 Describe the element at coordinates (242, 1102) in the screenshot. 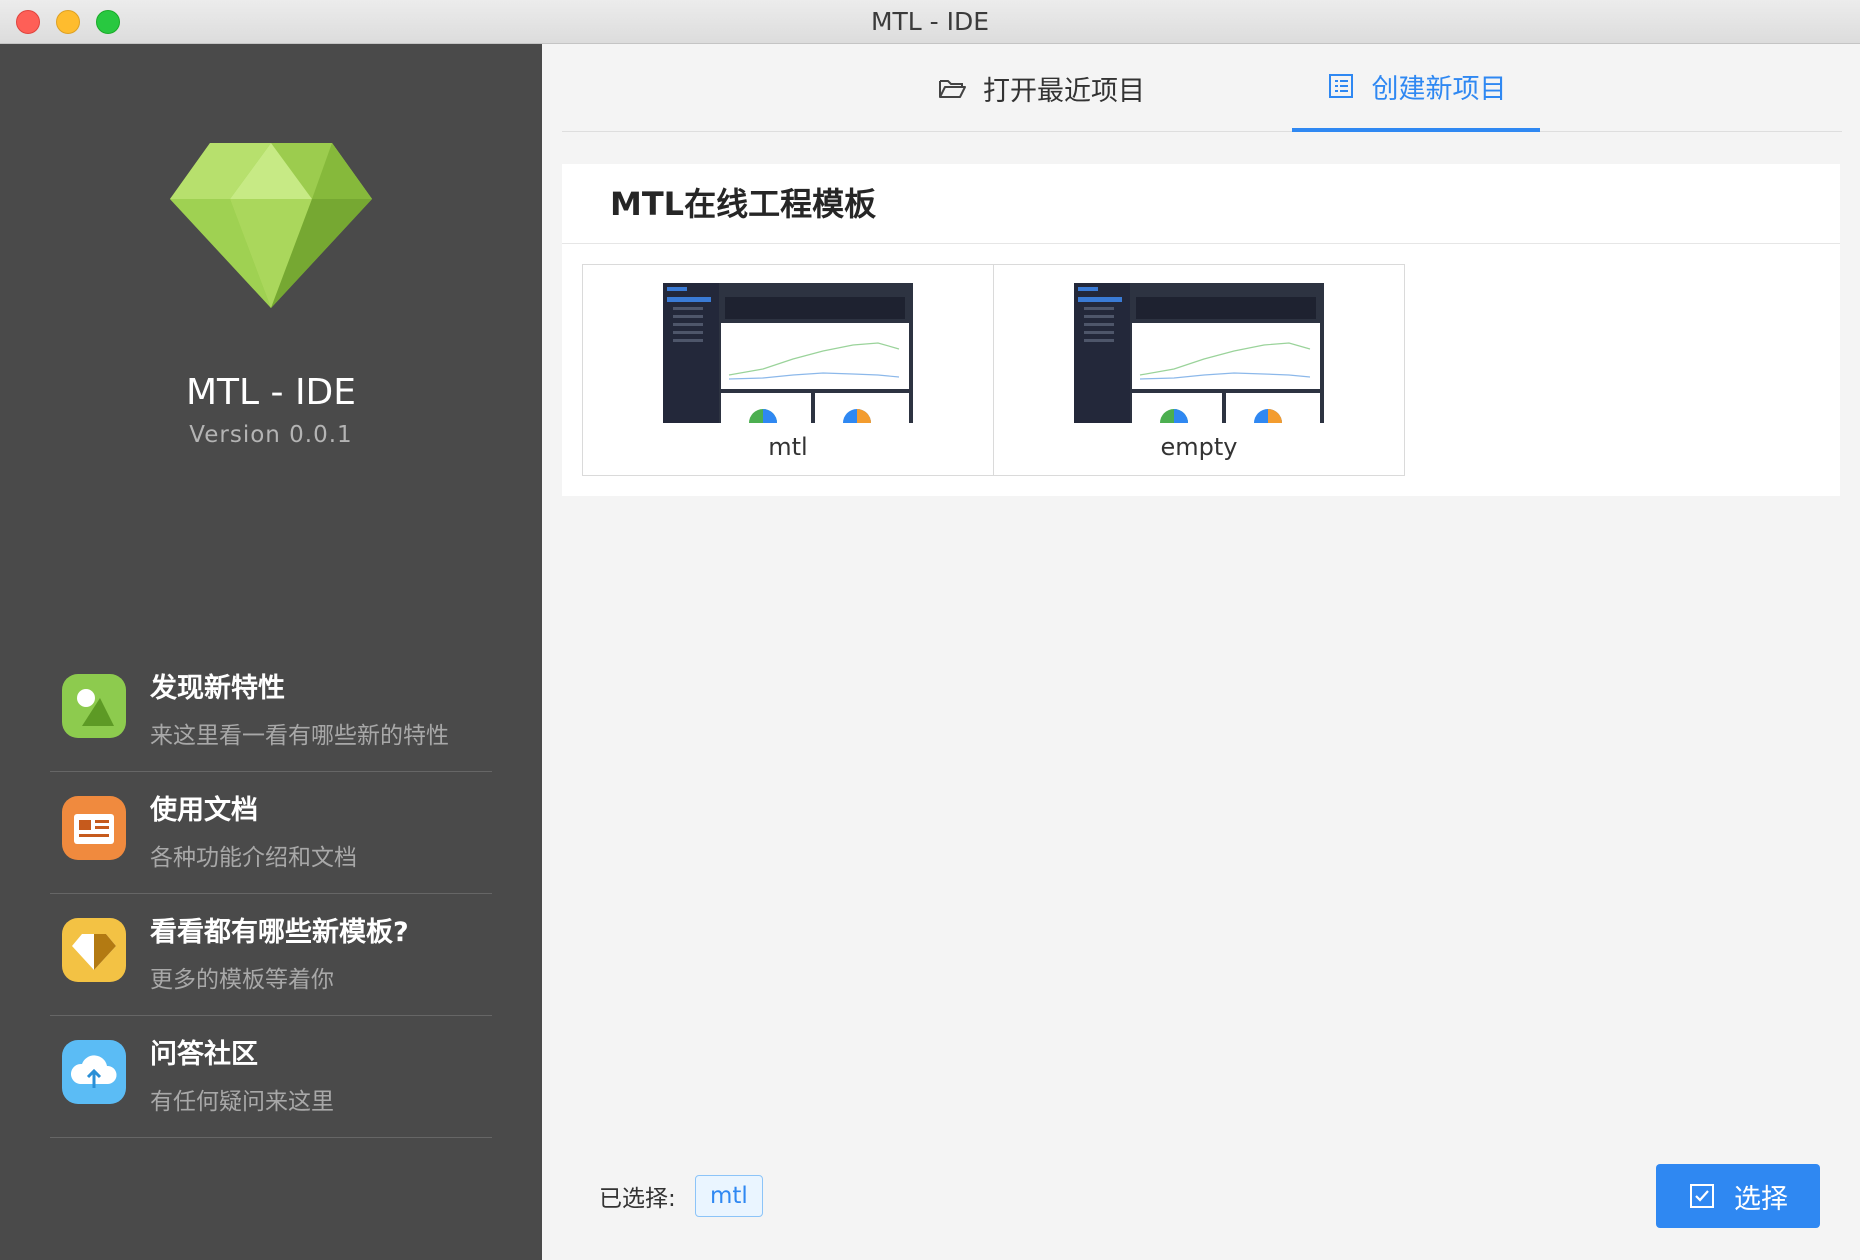

I see `feature-desc: 有任何疑问来这里` at that location.